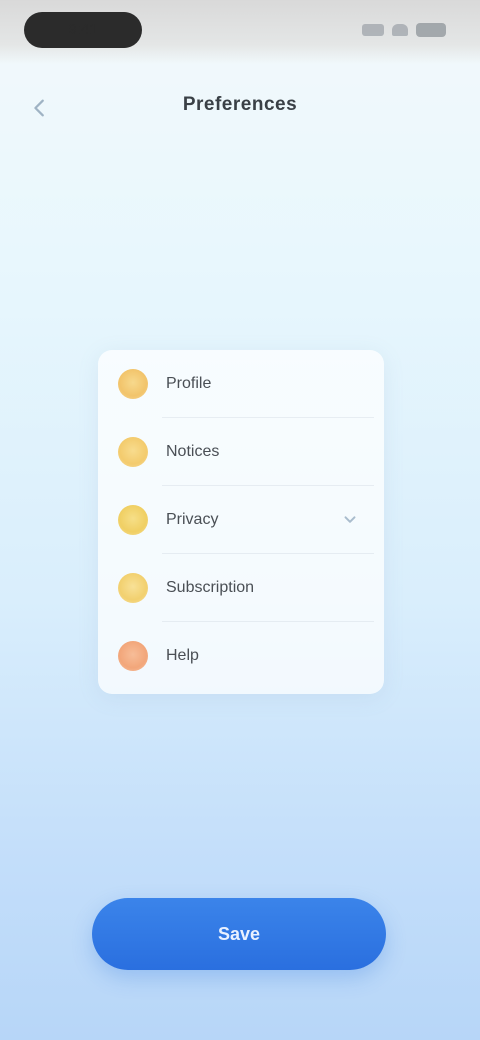 Image resolution: width=480 pixels, height=1040 pixels. Describe the element at coordinates (210, 587) in the screenshot. I see `menu-item-label: Subscription` at that location.